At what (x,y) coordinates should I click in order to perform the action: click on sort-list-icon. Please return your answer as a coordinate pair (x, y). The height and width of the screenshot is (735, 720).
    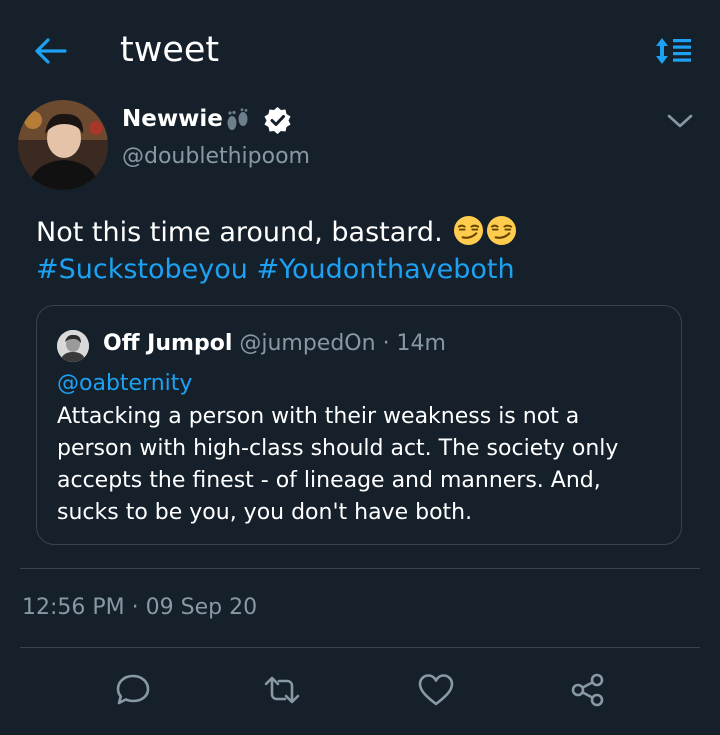
    Looking at the image, I should click on (674, 51).